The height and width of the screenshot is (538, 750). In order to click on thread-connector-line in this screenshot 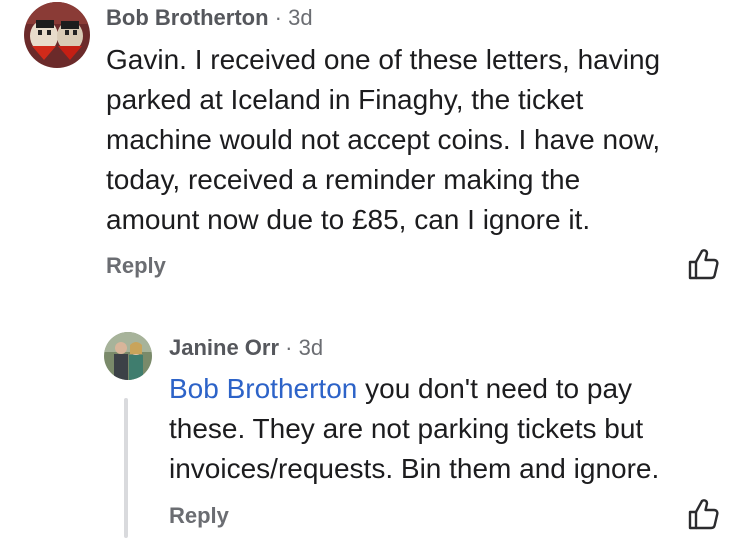, I will do `click(126, 468)`.